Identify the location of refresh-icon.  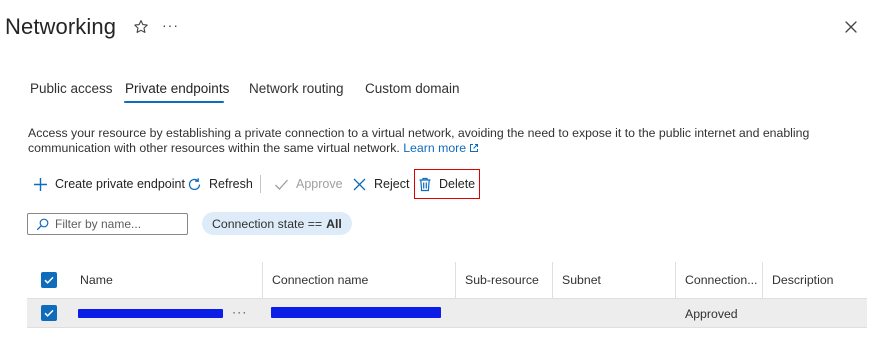
(194, 183).